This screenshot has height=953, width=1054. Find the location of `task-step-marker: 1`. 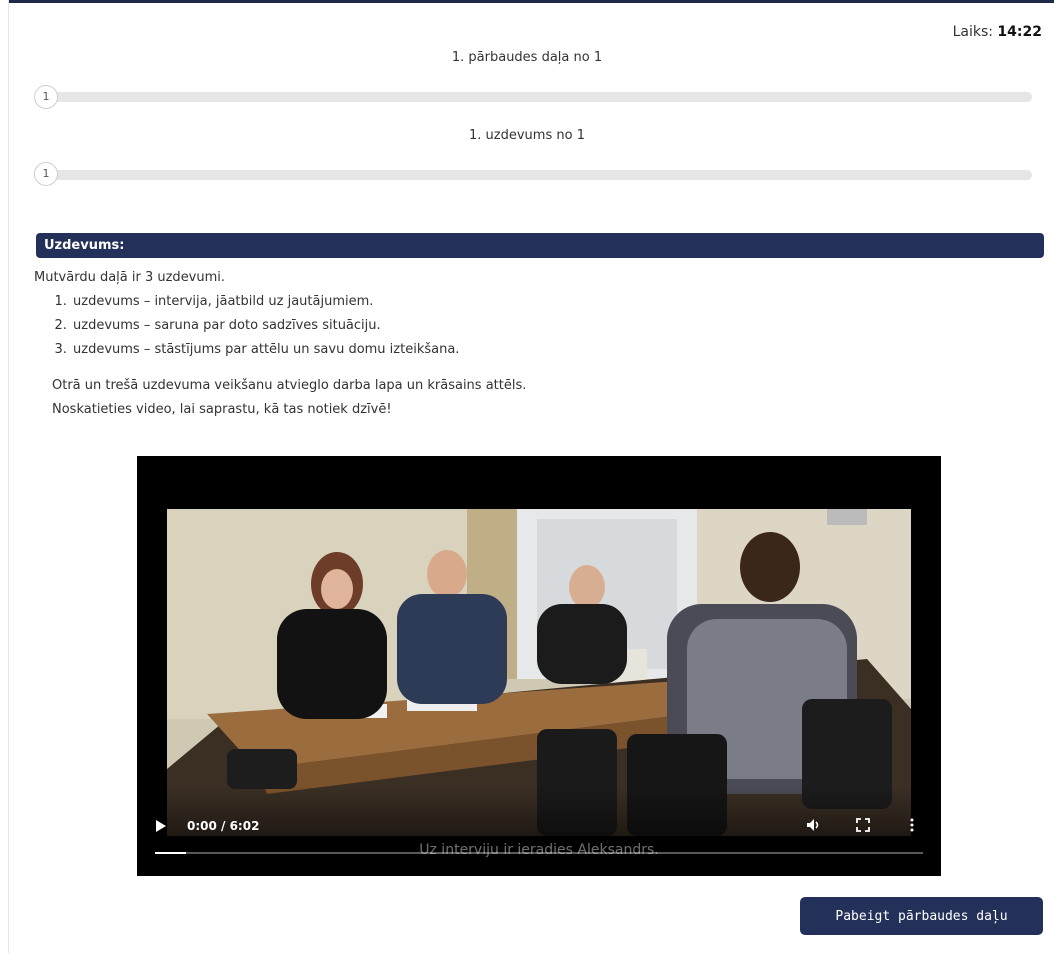

task-step-marker: 1 is located at coordinates (46, 174).